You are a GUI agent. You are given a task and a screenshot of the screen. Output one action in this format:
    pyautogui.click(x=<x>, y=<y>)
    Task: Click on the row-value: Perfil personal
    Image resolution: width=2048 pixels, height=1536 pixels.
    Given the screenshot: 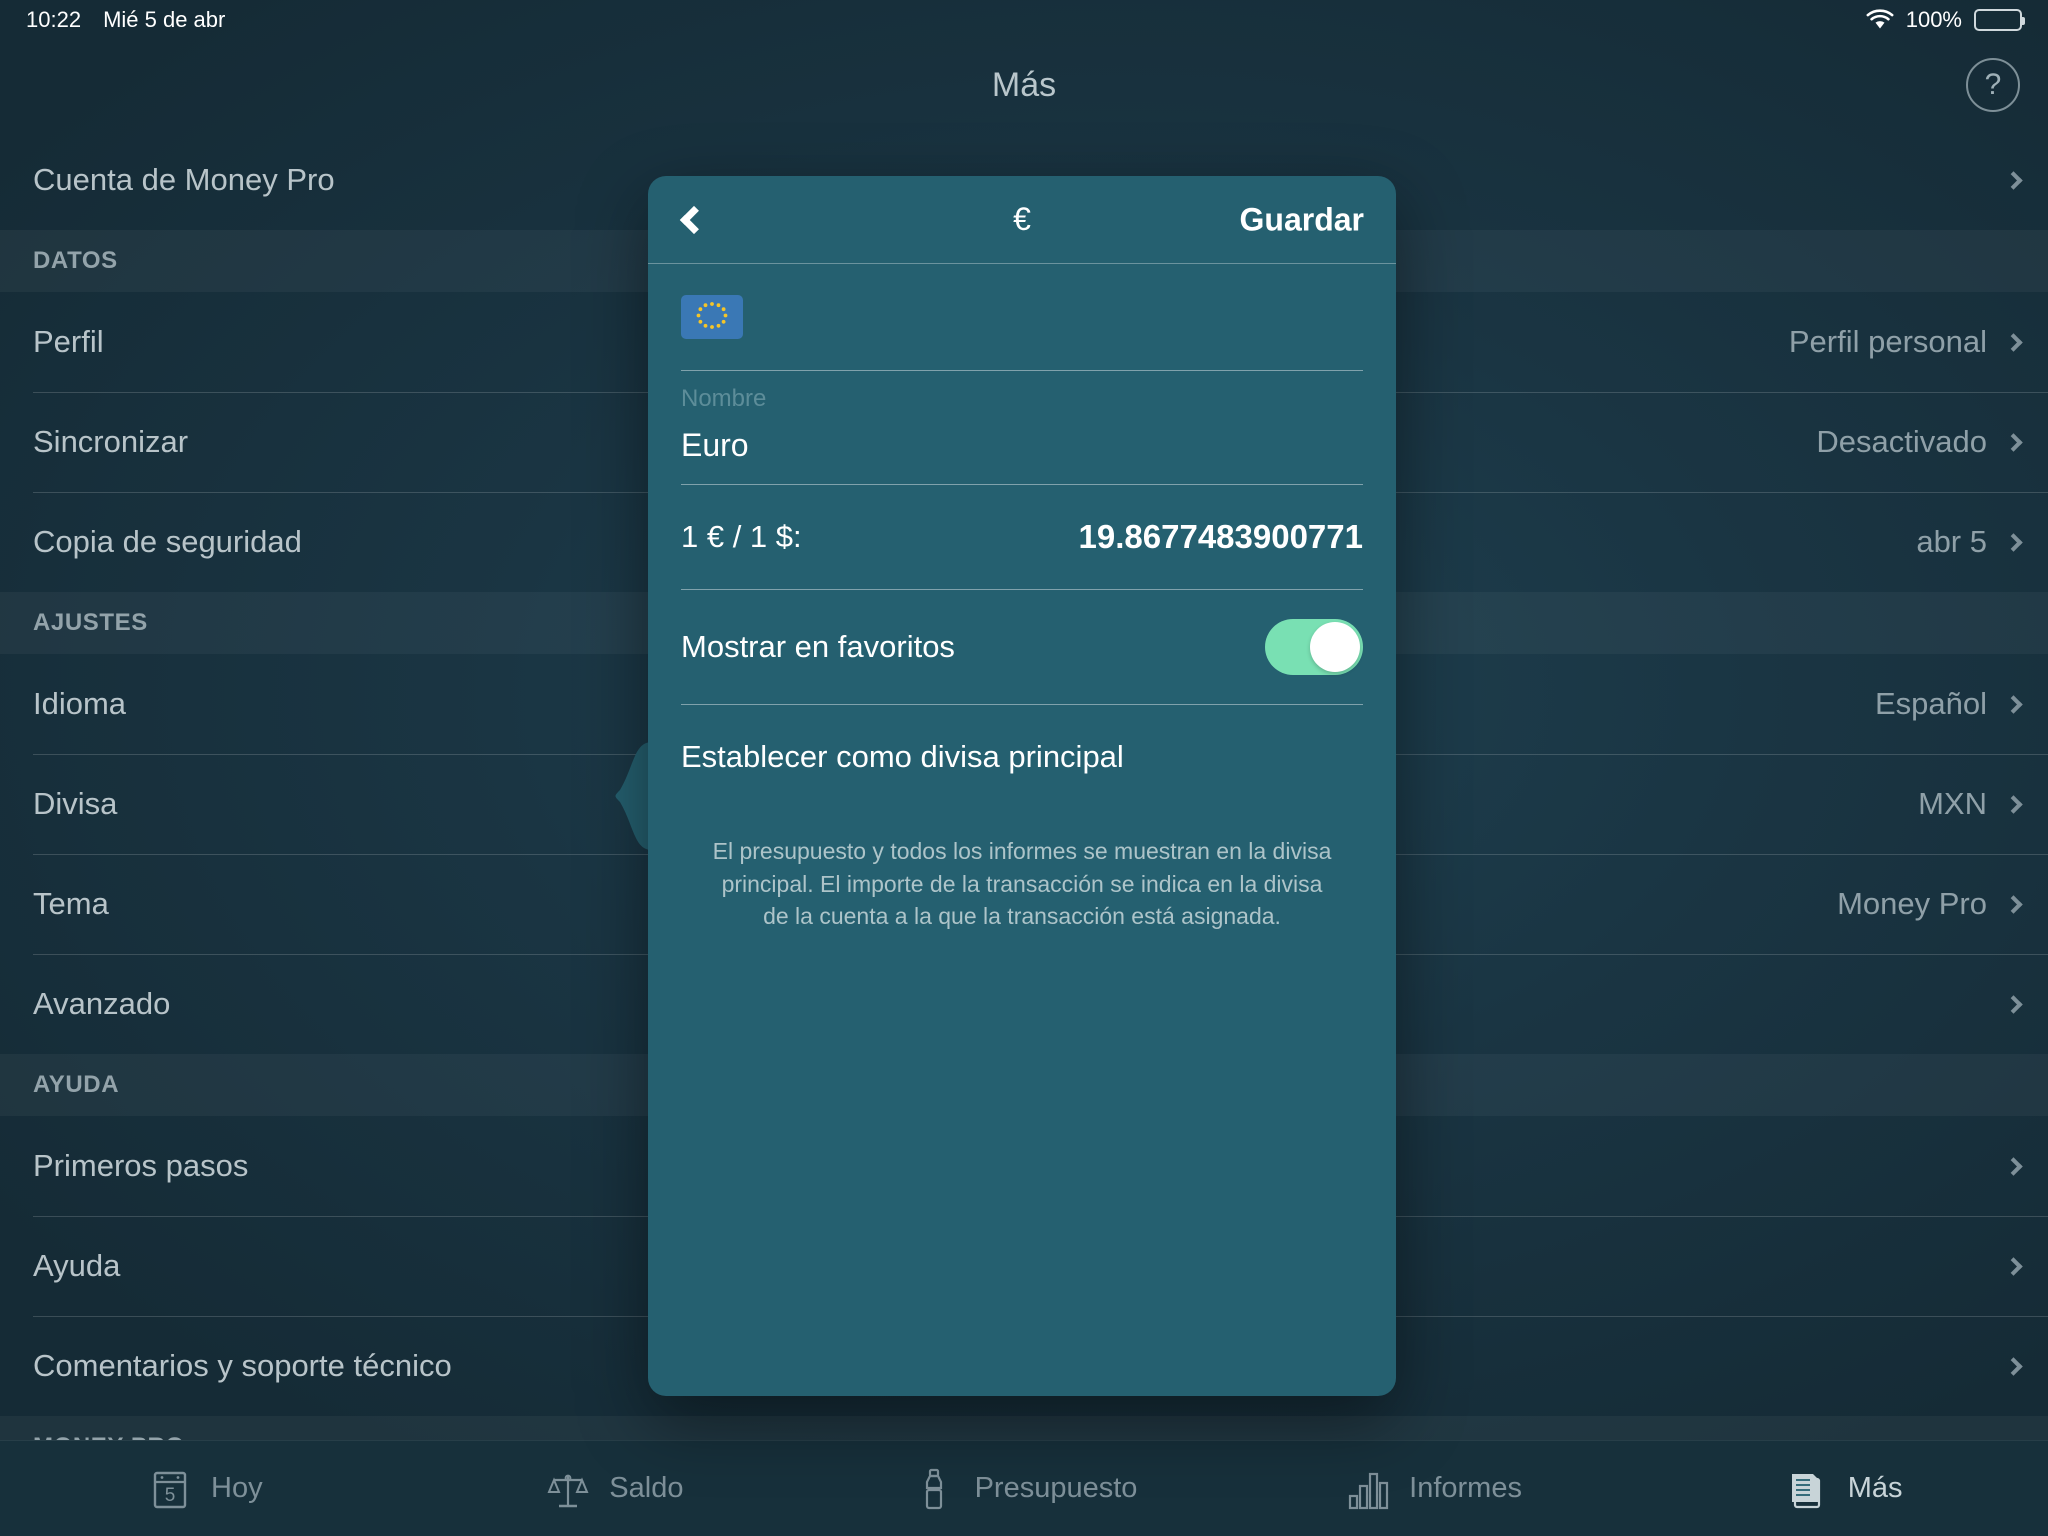 What is the action you would take?
    pyautogui.click(x=1887, y=341)
    